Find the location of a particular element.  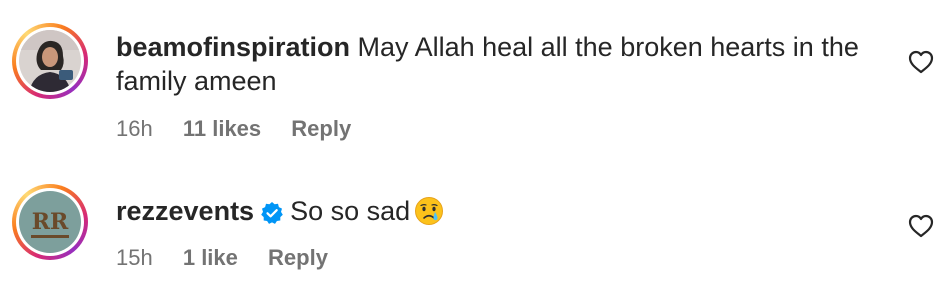

comment-meta: 16h 11 likes Reply is located at coordinates (233, 129).